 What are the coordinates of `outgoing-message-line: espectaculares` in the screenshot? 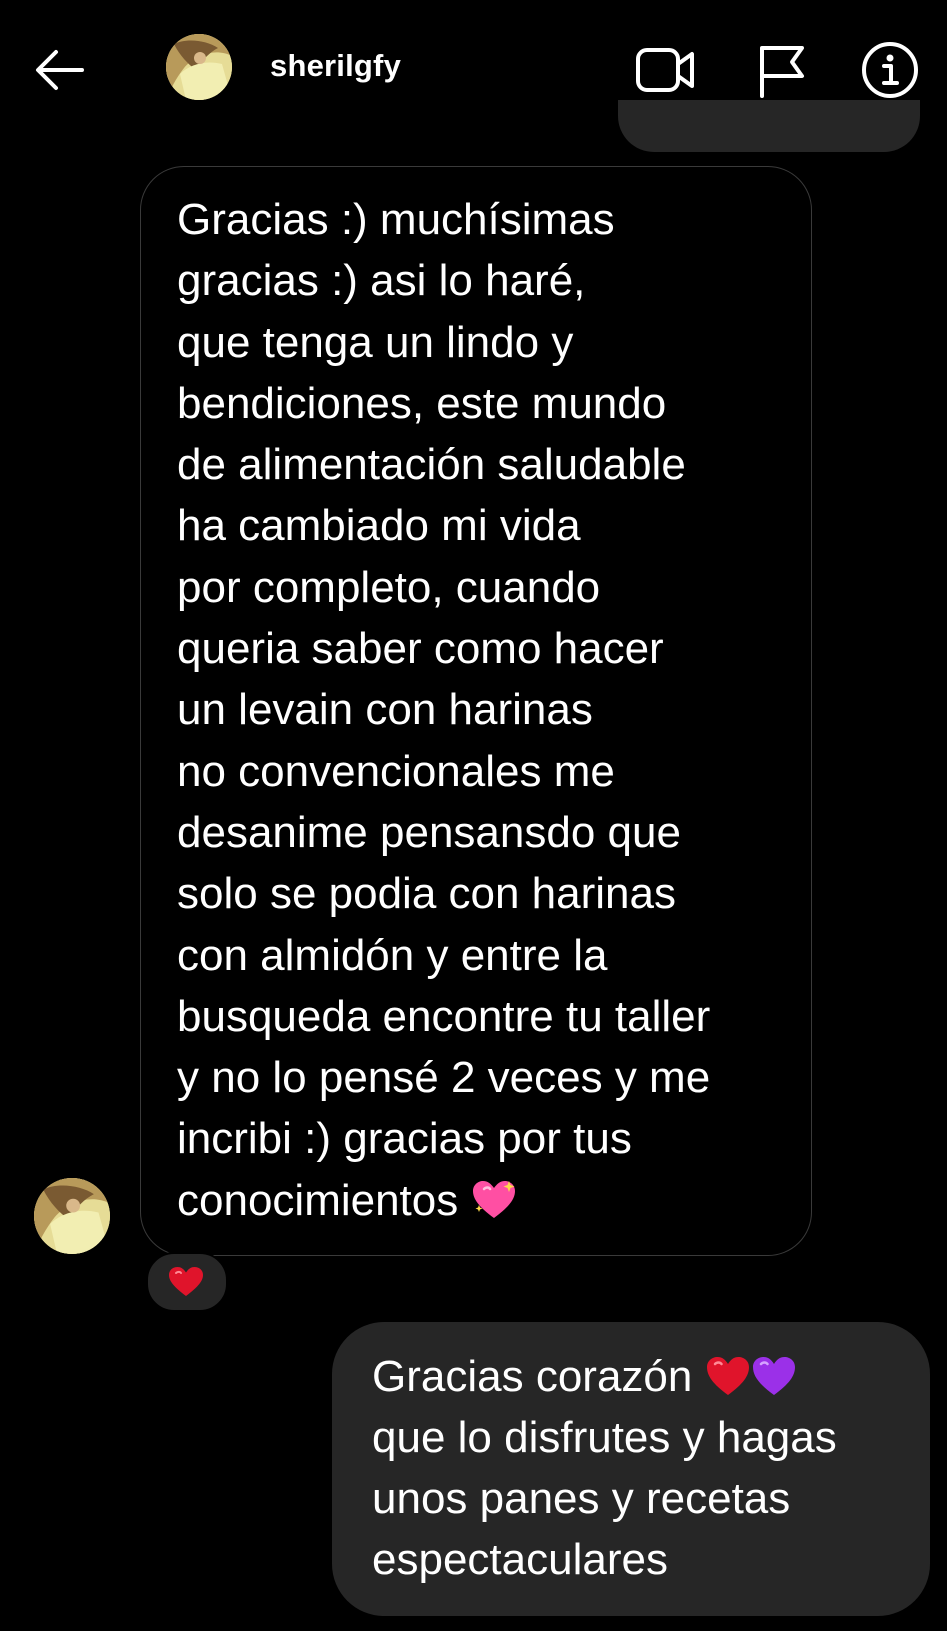 It's located at (520, 1559).